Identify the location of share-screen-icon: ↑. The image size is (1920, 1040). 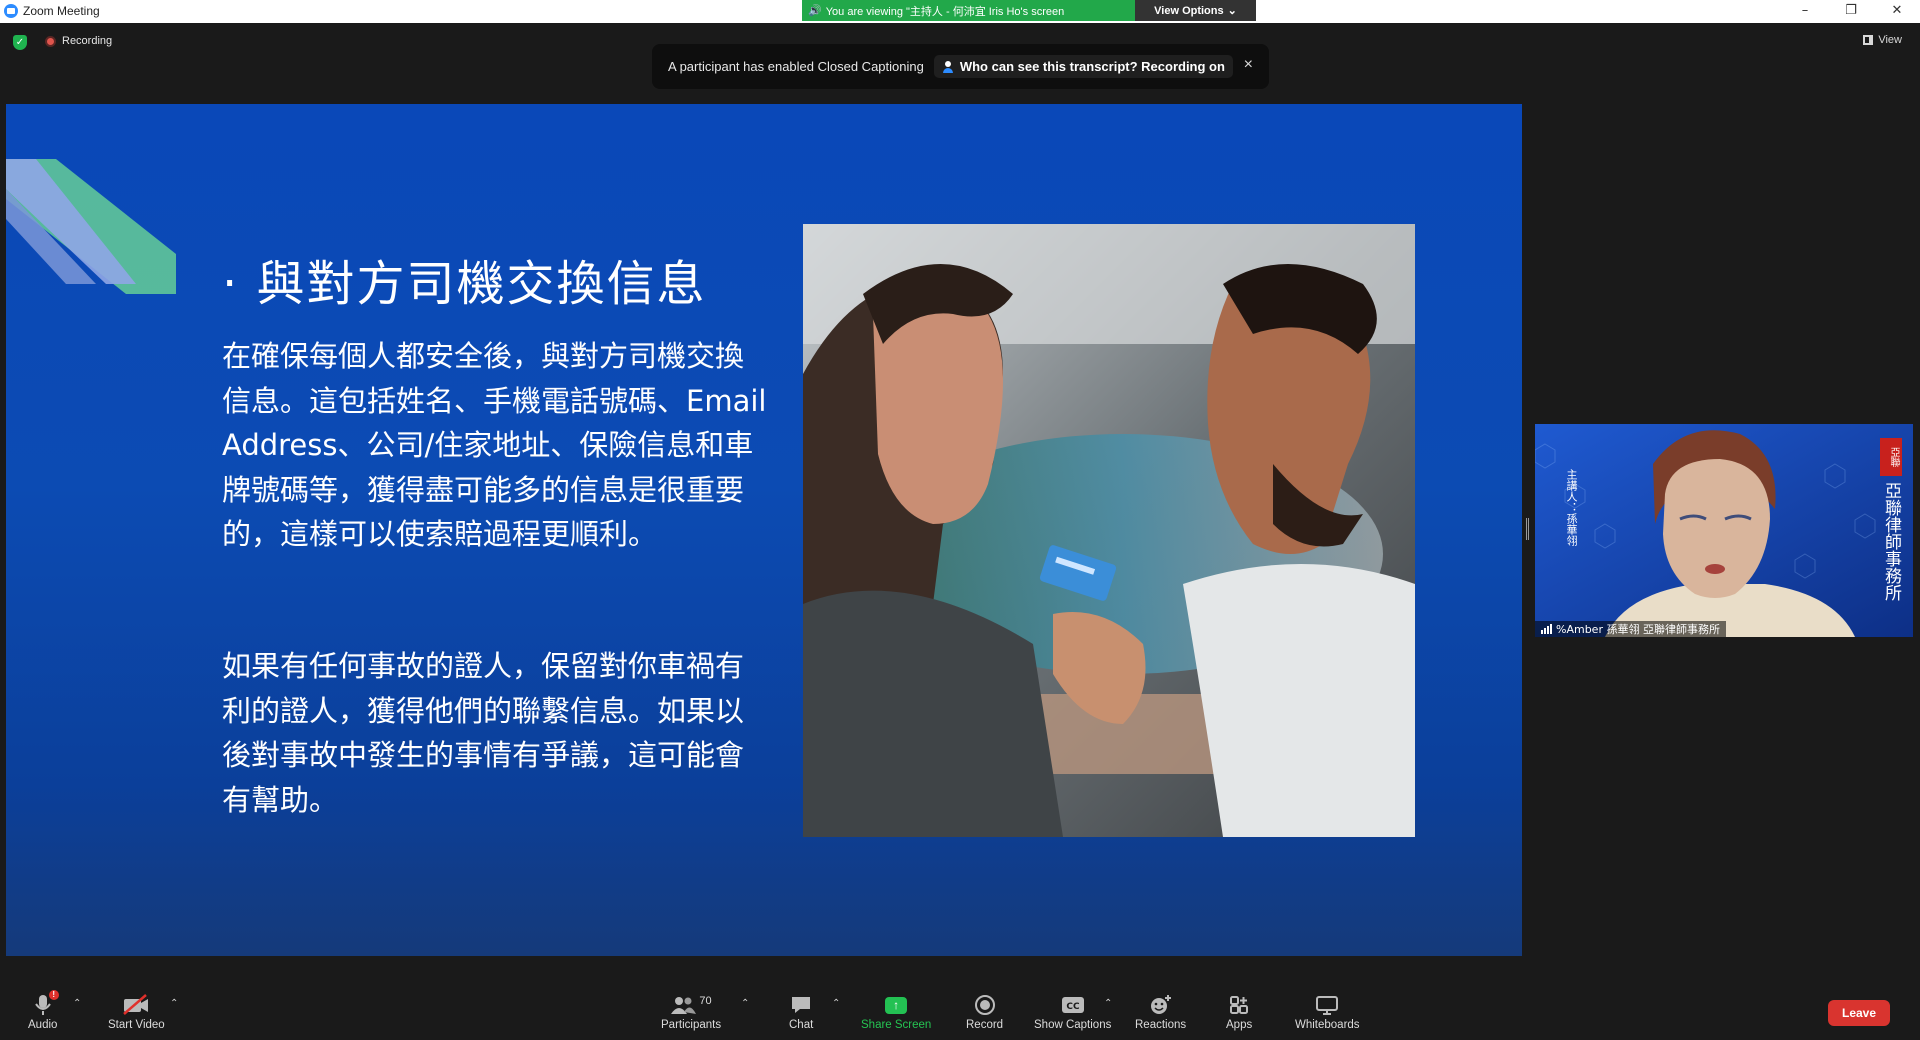
(896, 1005).